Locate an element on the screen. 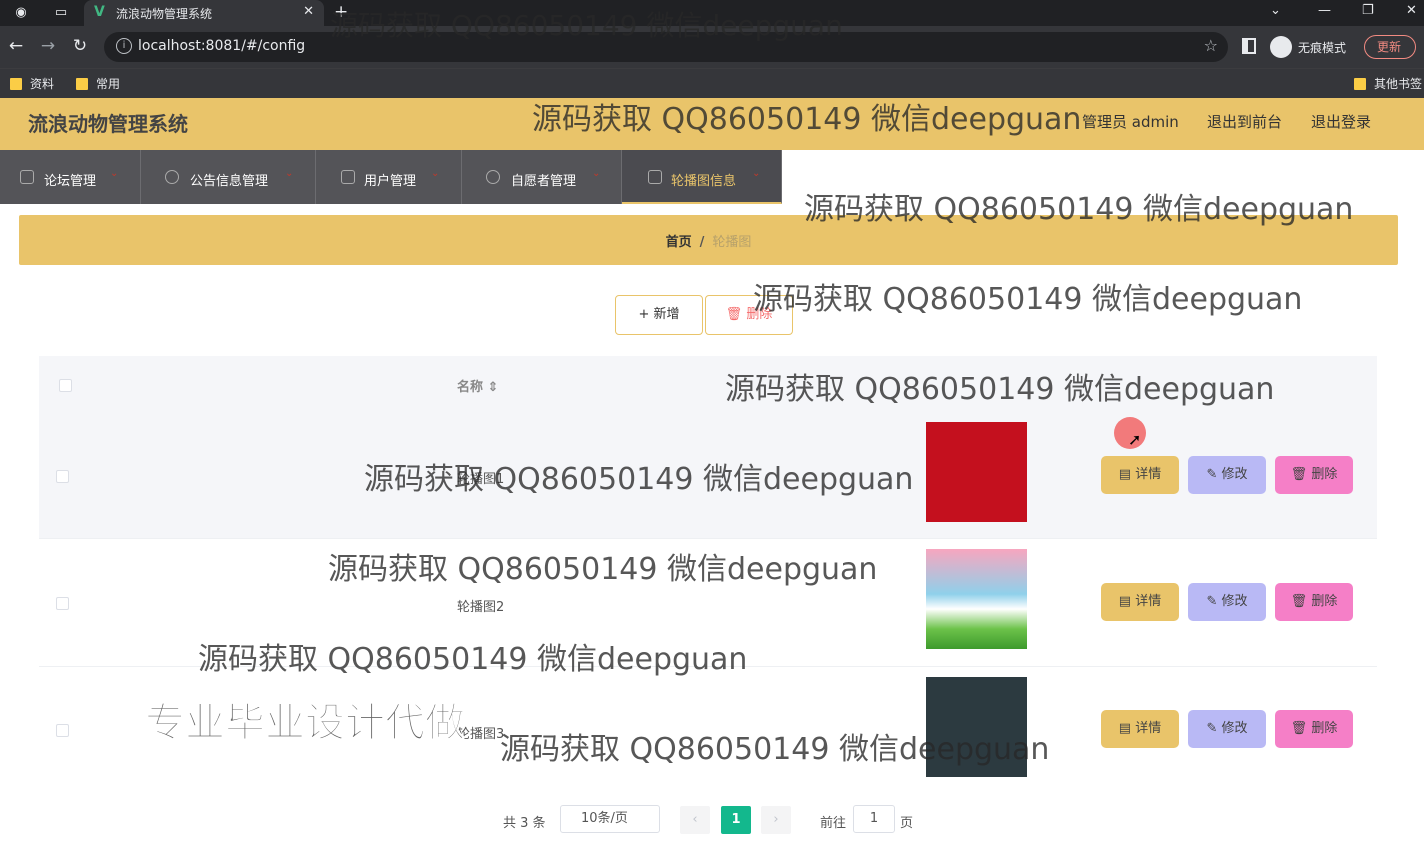  browser-tab: V 流浪动物管理系统 ✕ is located at coordinates (204, 13).